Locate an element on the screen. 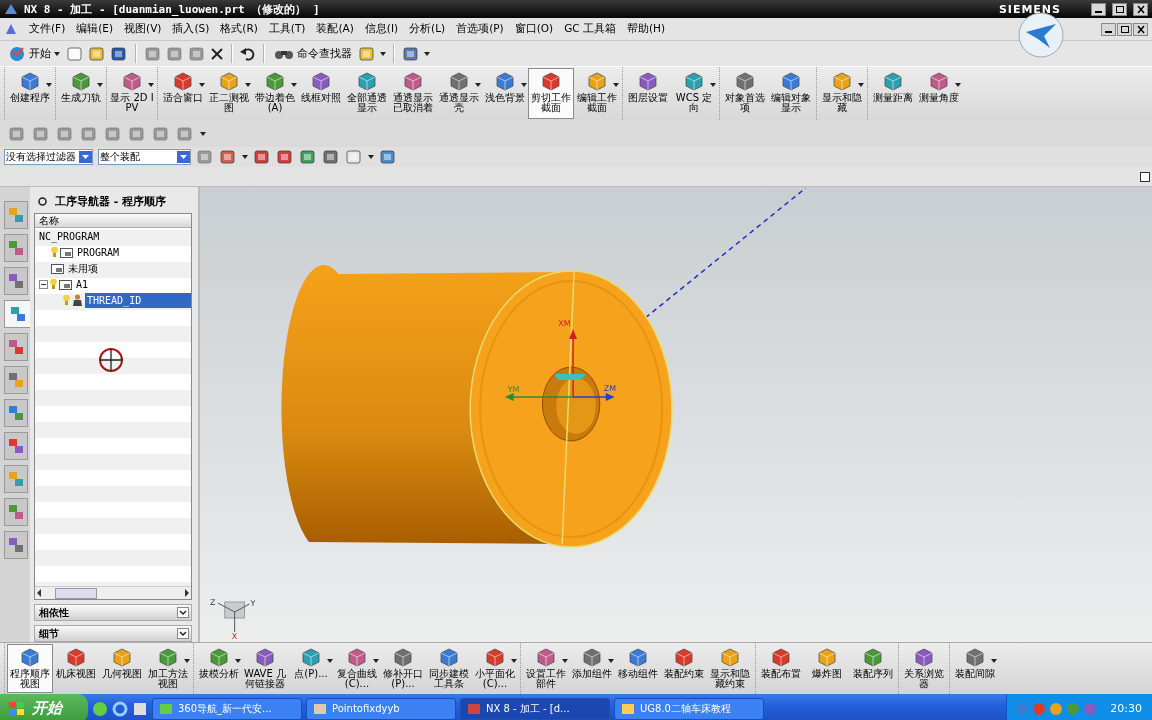 This screenshot has width=1152, height=720. toolbar-button: 程序顺序视图 is located at coordinates (30, 668).